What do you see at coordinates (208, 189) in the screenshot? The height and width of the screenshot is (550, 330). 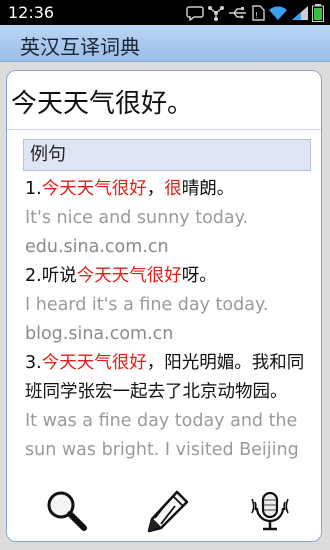 I see `example-text: 晴朗。` at bounding box center [208, 189].